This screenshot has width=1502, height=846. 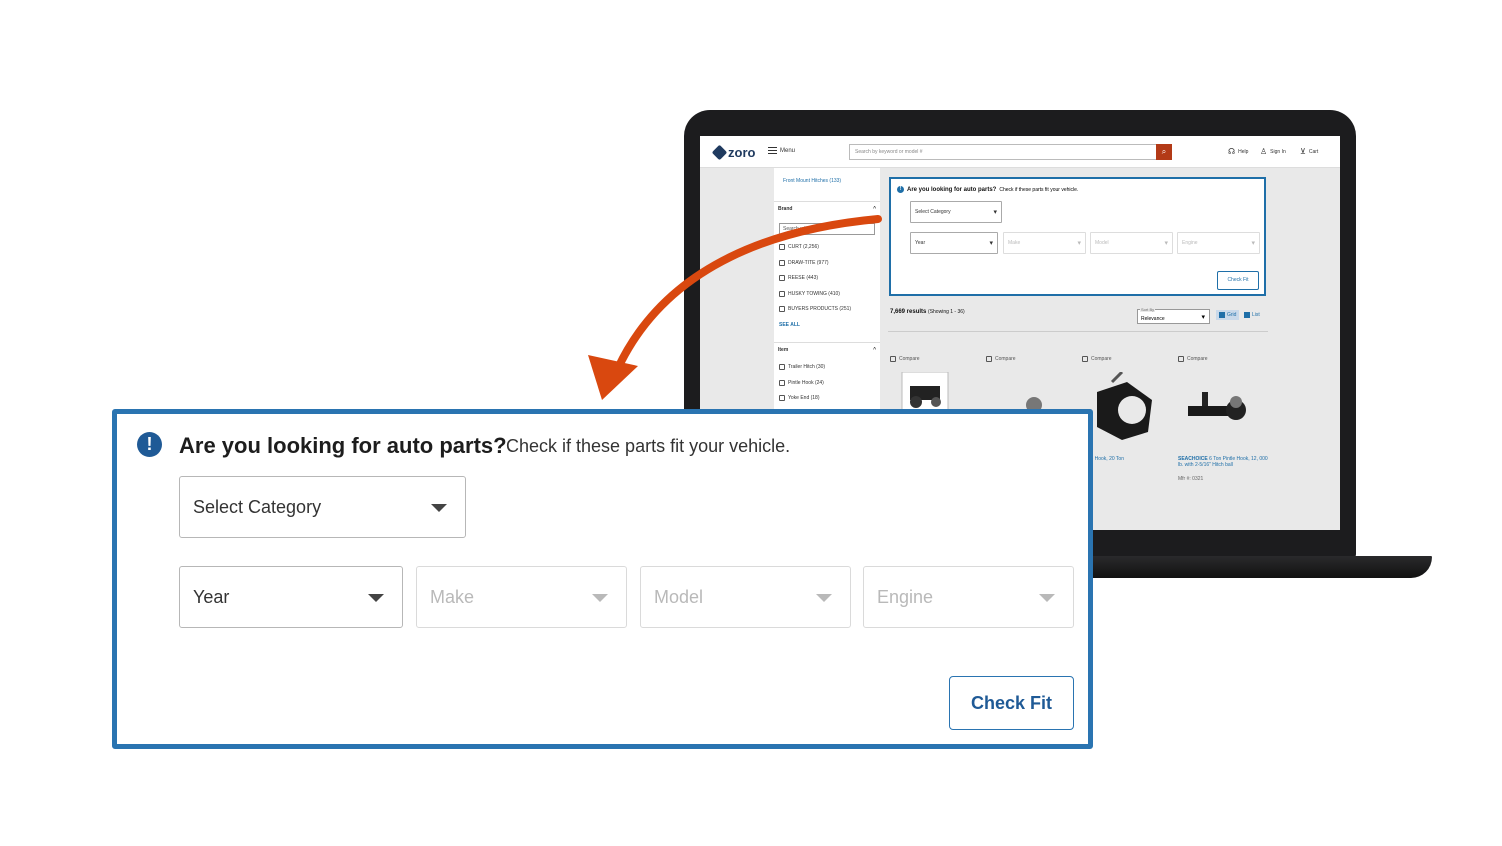 What do you see at coordinates (1238, 151) in the screenshot?
I see `help-link: ☊ Help` at bounding box center [1238, 151].